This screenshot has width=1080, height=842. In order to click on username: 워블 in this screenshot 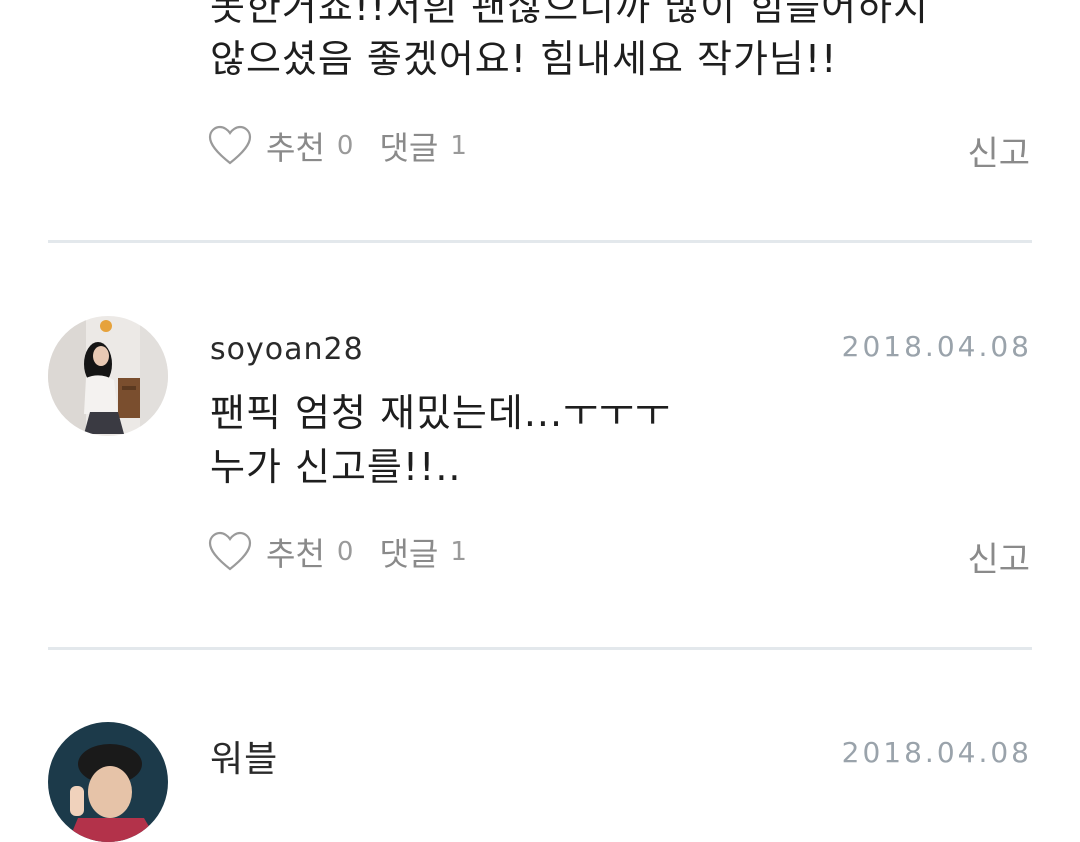, I will do `click(244, 756)`.